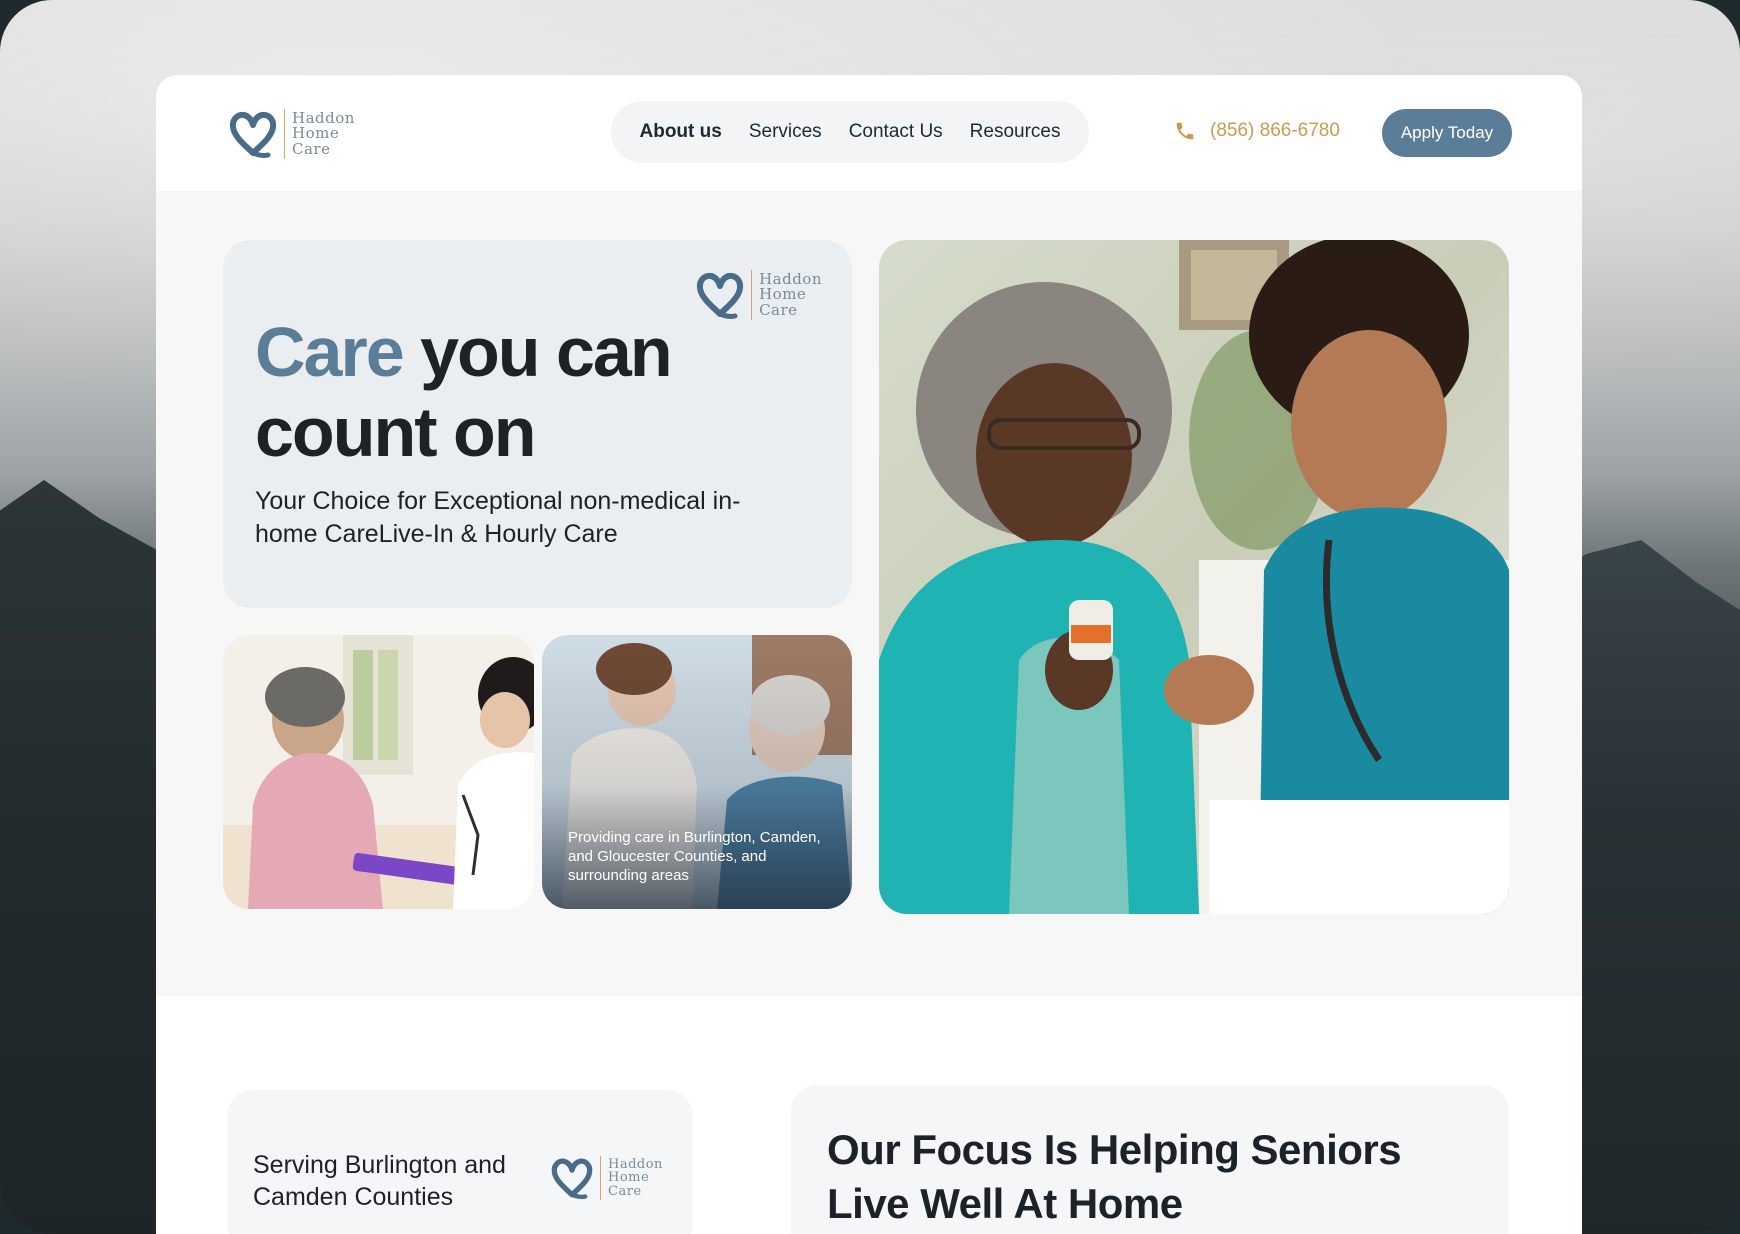 This screenshot has width=1740, height=1234. I want to click on nav-item-resources: Resources, so click(1015, 132).